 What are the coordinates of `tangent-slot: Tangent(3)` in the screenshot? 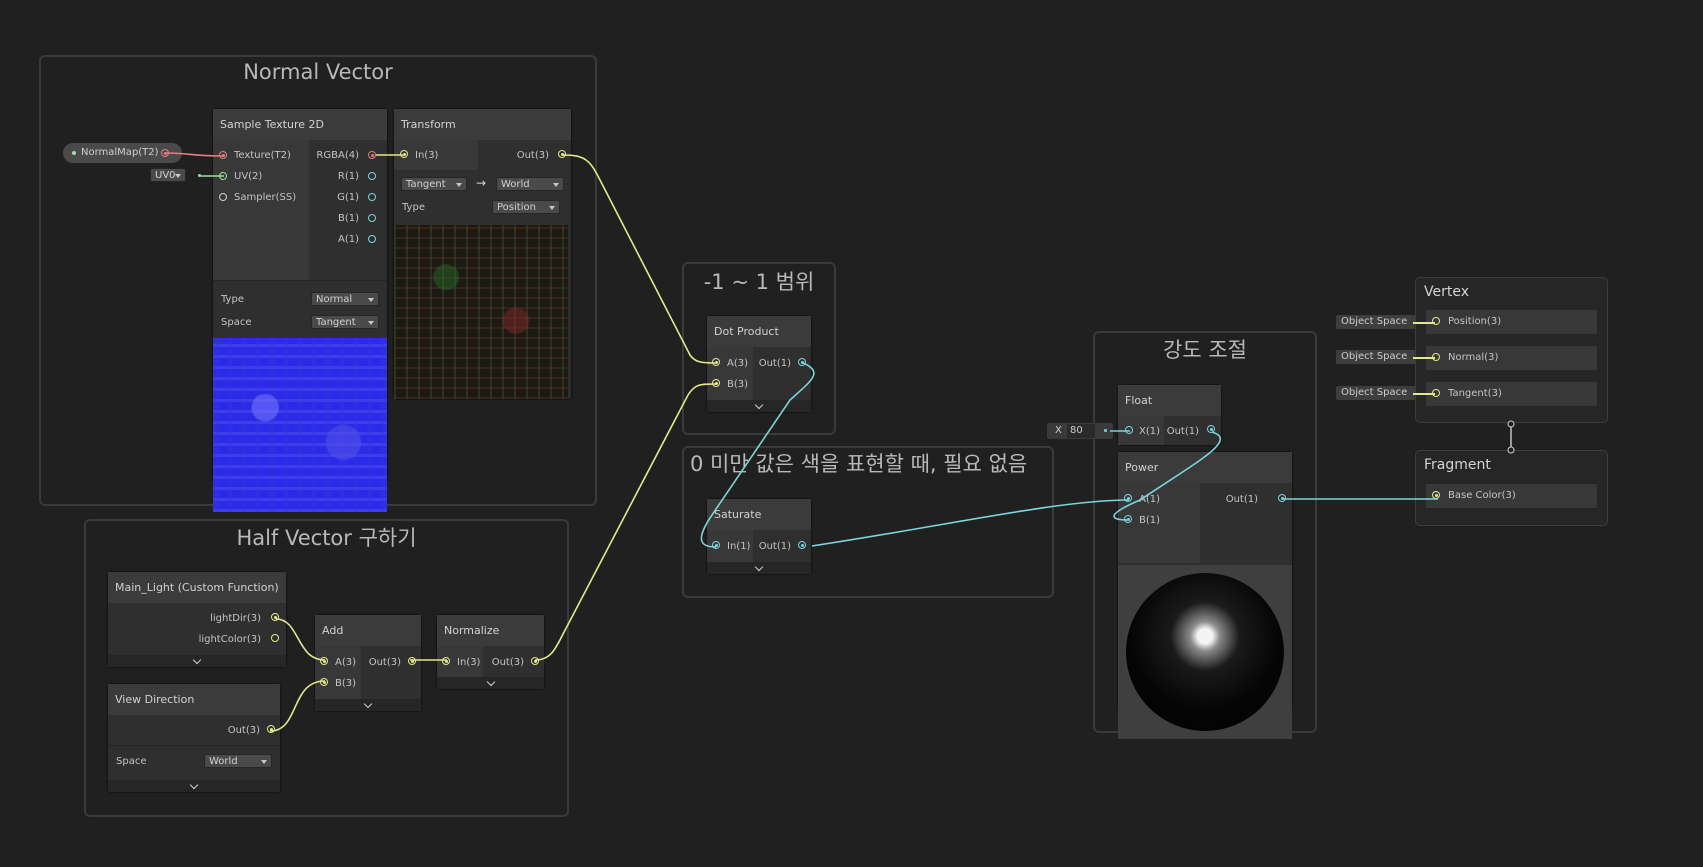 It's located at (1511, 394).